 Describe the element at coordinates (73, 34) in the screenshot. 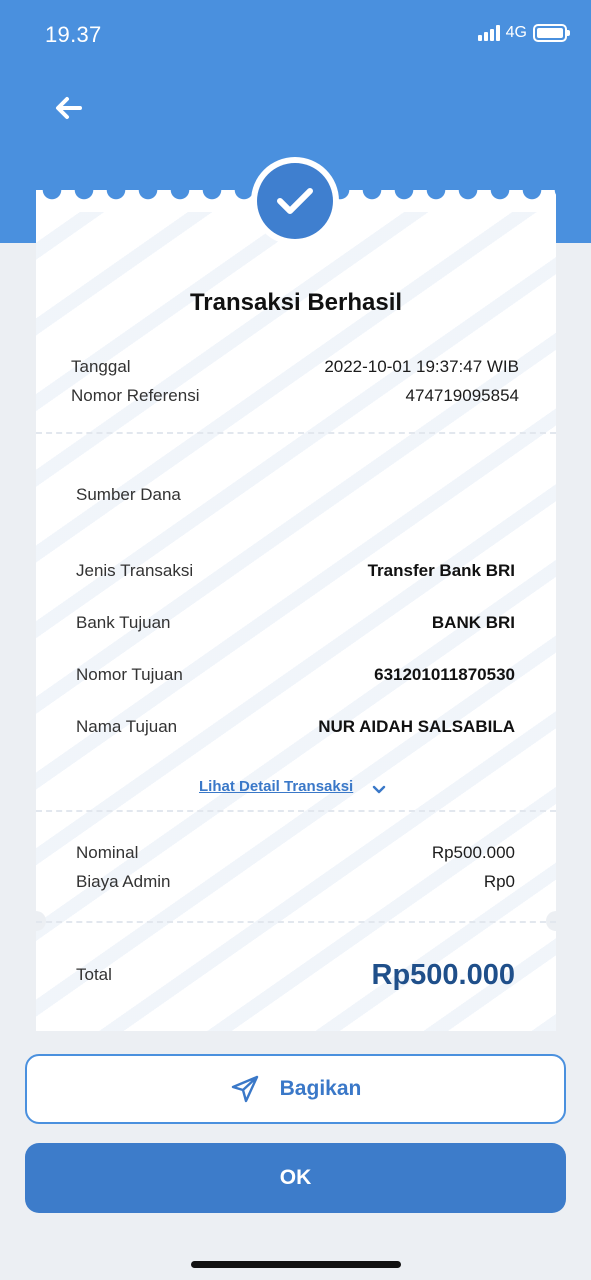

I see `status-time: 19.37` at that location.